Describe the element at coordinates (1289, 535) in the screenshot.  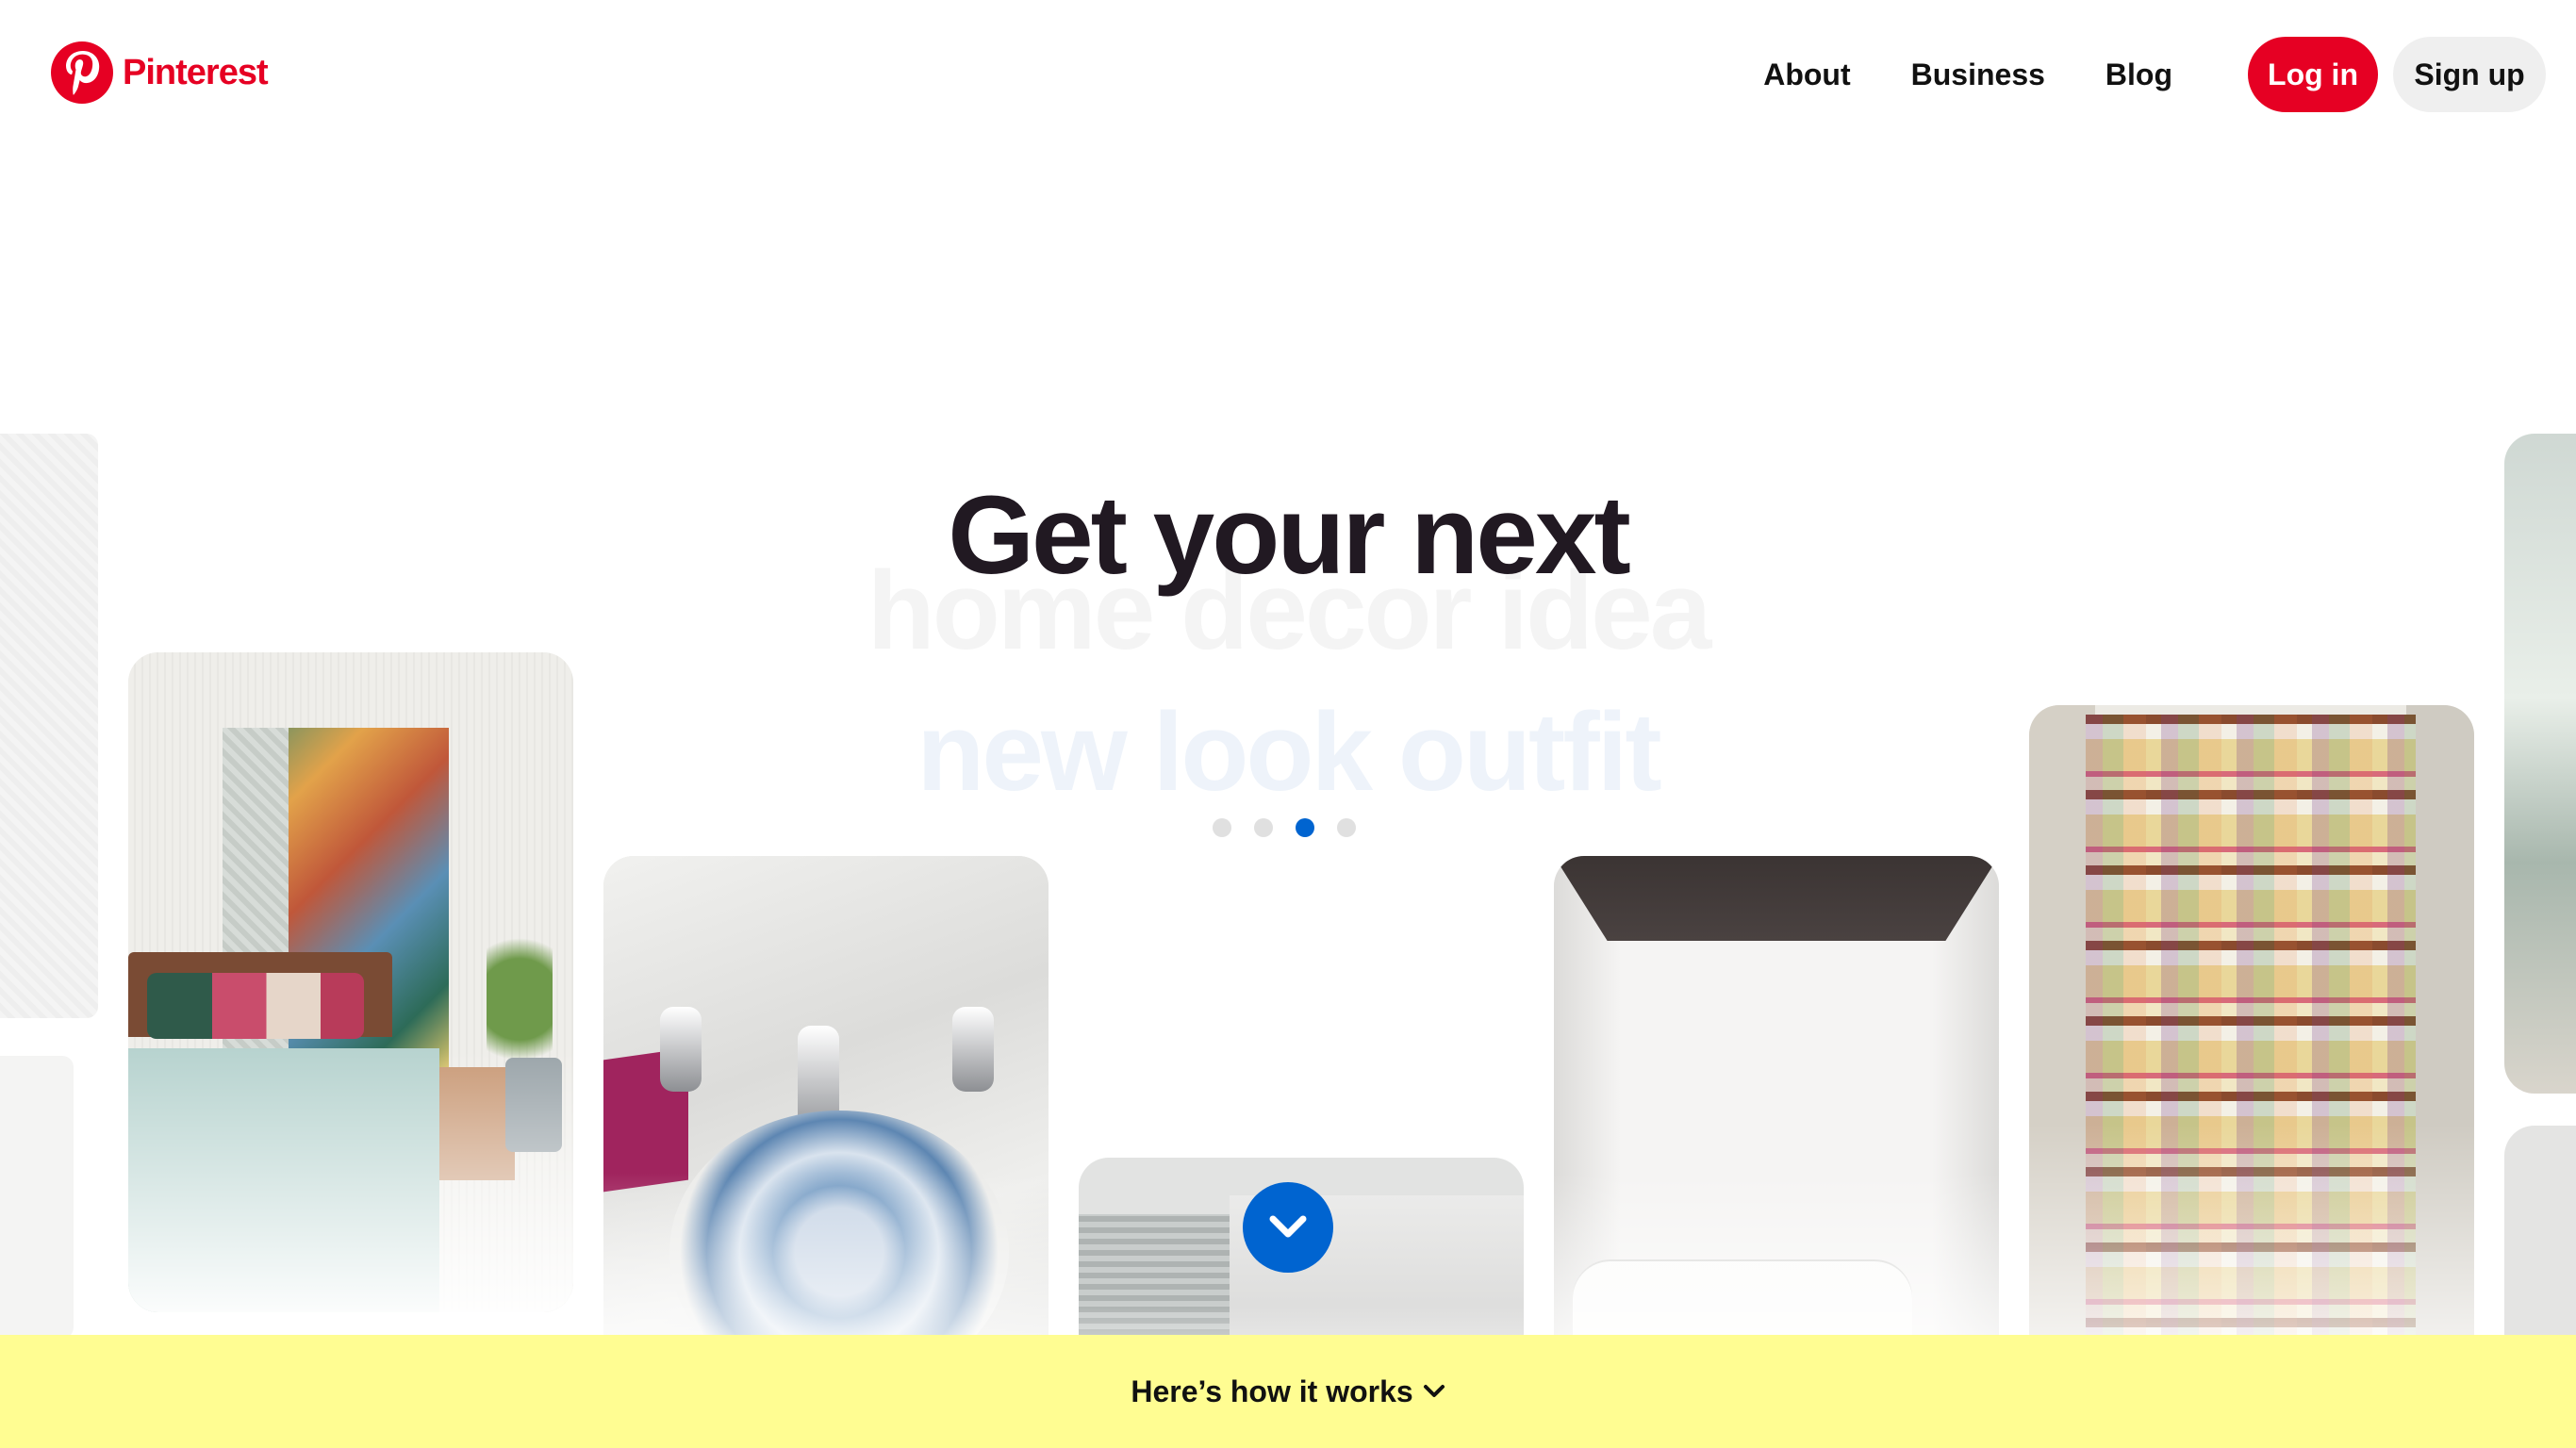
I see `hero-headline: Get your next` at that location.